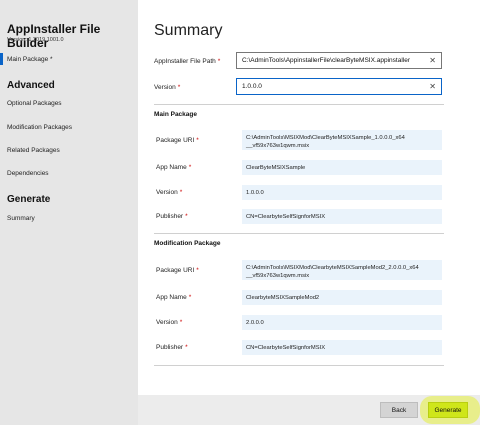 Image resolution: width=480 pixels, height=425 pixels. I want to click on modification-package-uri-label: Package URI *, so click(177, 270).